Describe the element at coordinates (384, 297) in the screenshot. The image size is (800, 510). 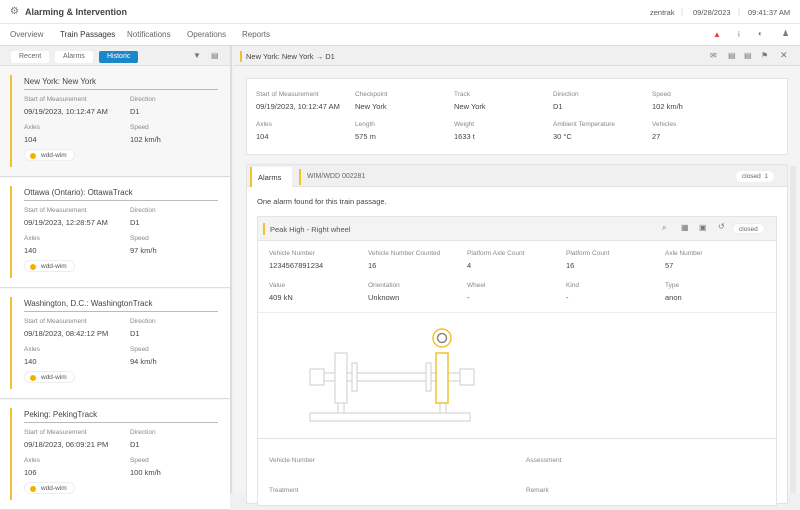
I see `alarm-field-value: Unknown` at that location.